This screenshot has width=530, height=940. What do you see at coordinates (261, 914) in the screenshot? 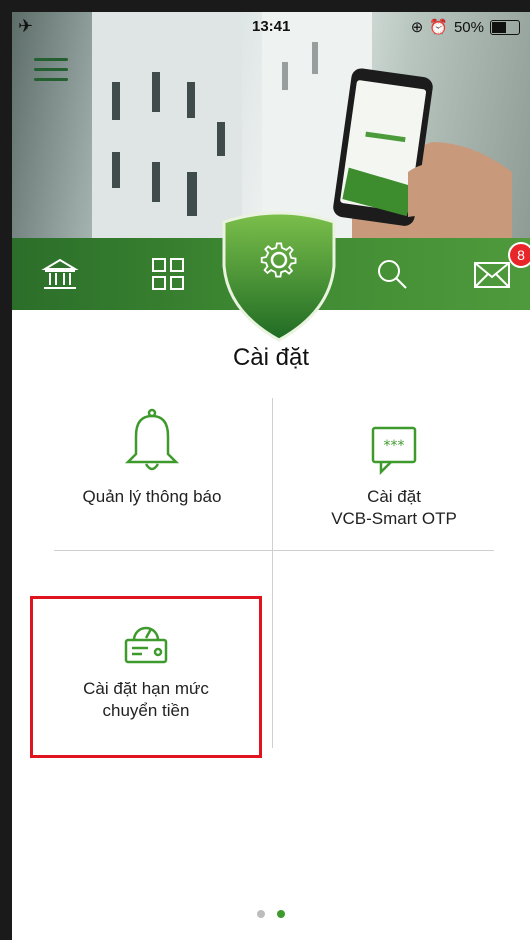
I see `page-dot` at bounding box center [261, 914].